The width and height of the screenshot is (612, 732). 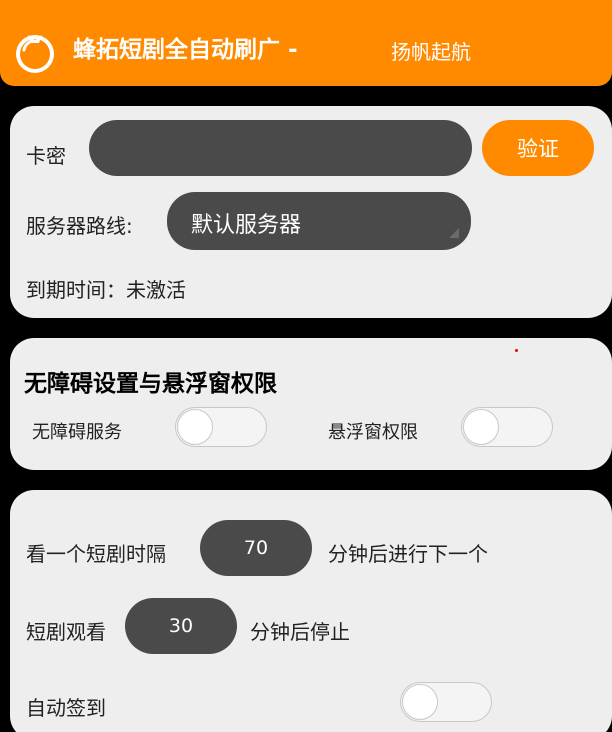 I want to click on card-key-label: 卡密, so click(x=46, y=156).